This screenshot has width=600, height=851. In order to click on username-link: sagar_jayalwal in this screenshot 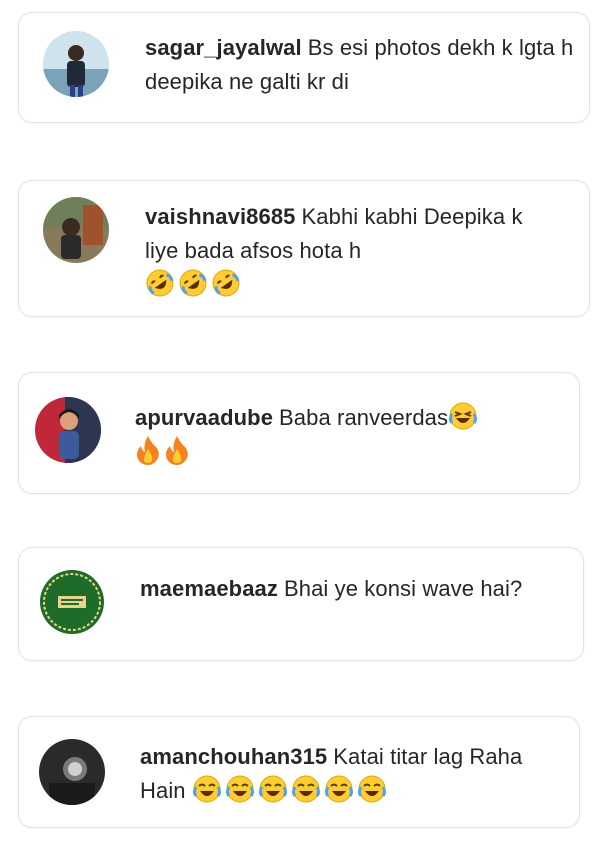, I will do `click(223, 47)`.